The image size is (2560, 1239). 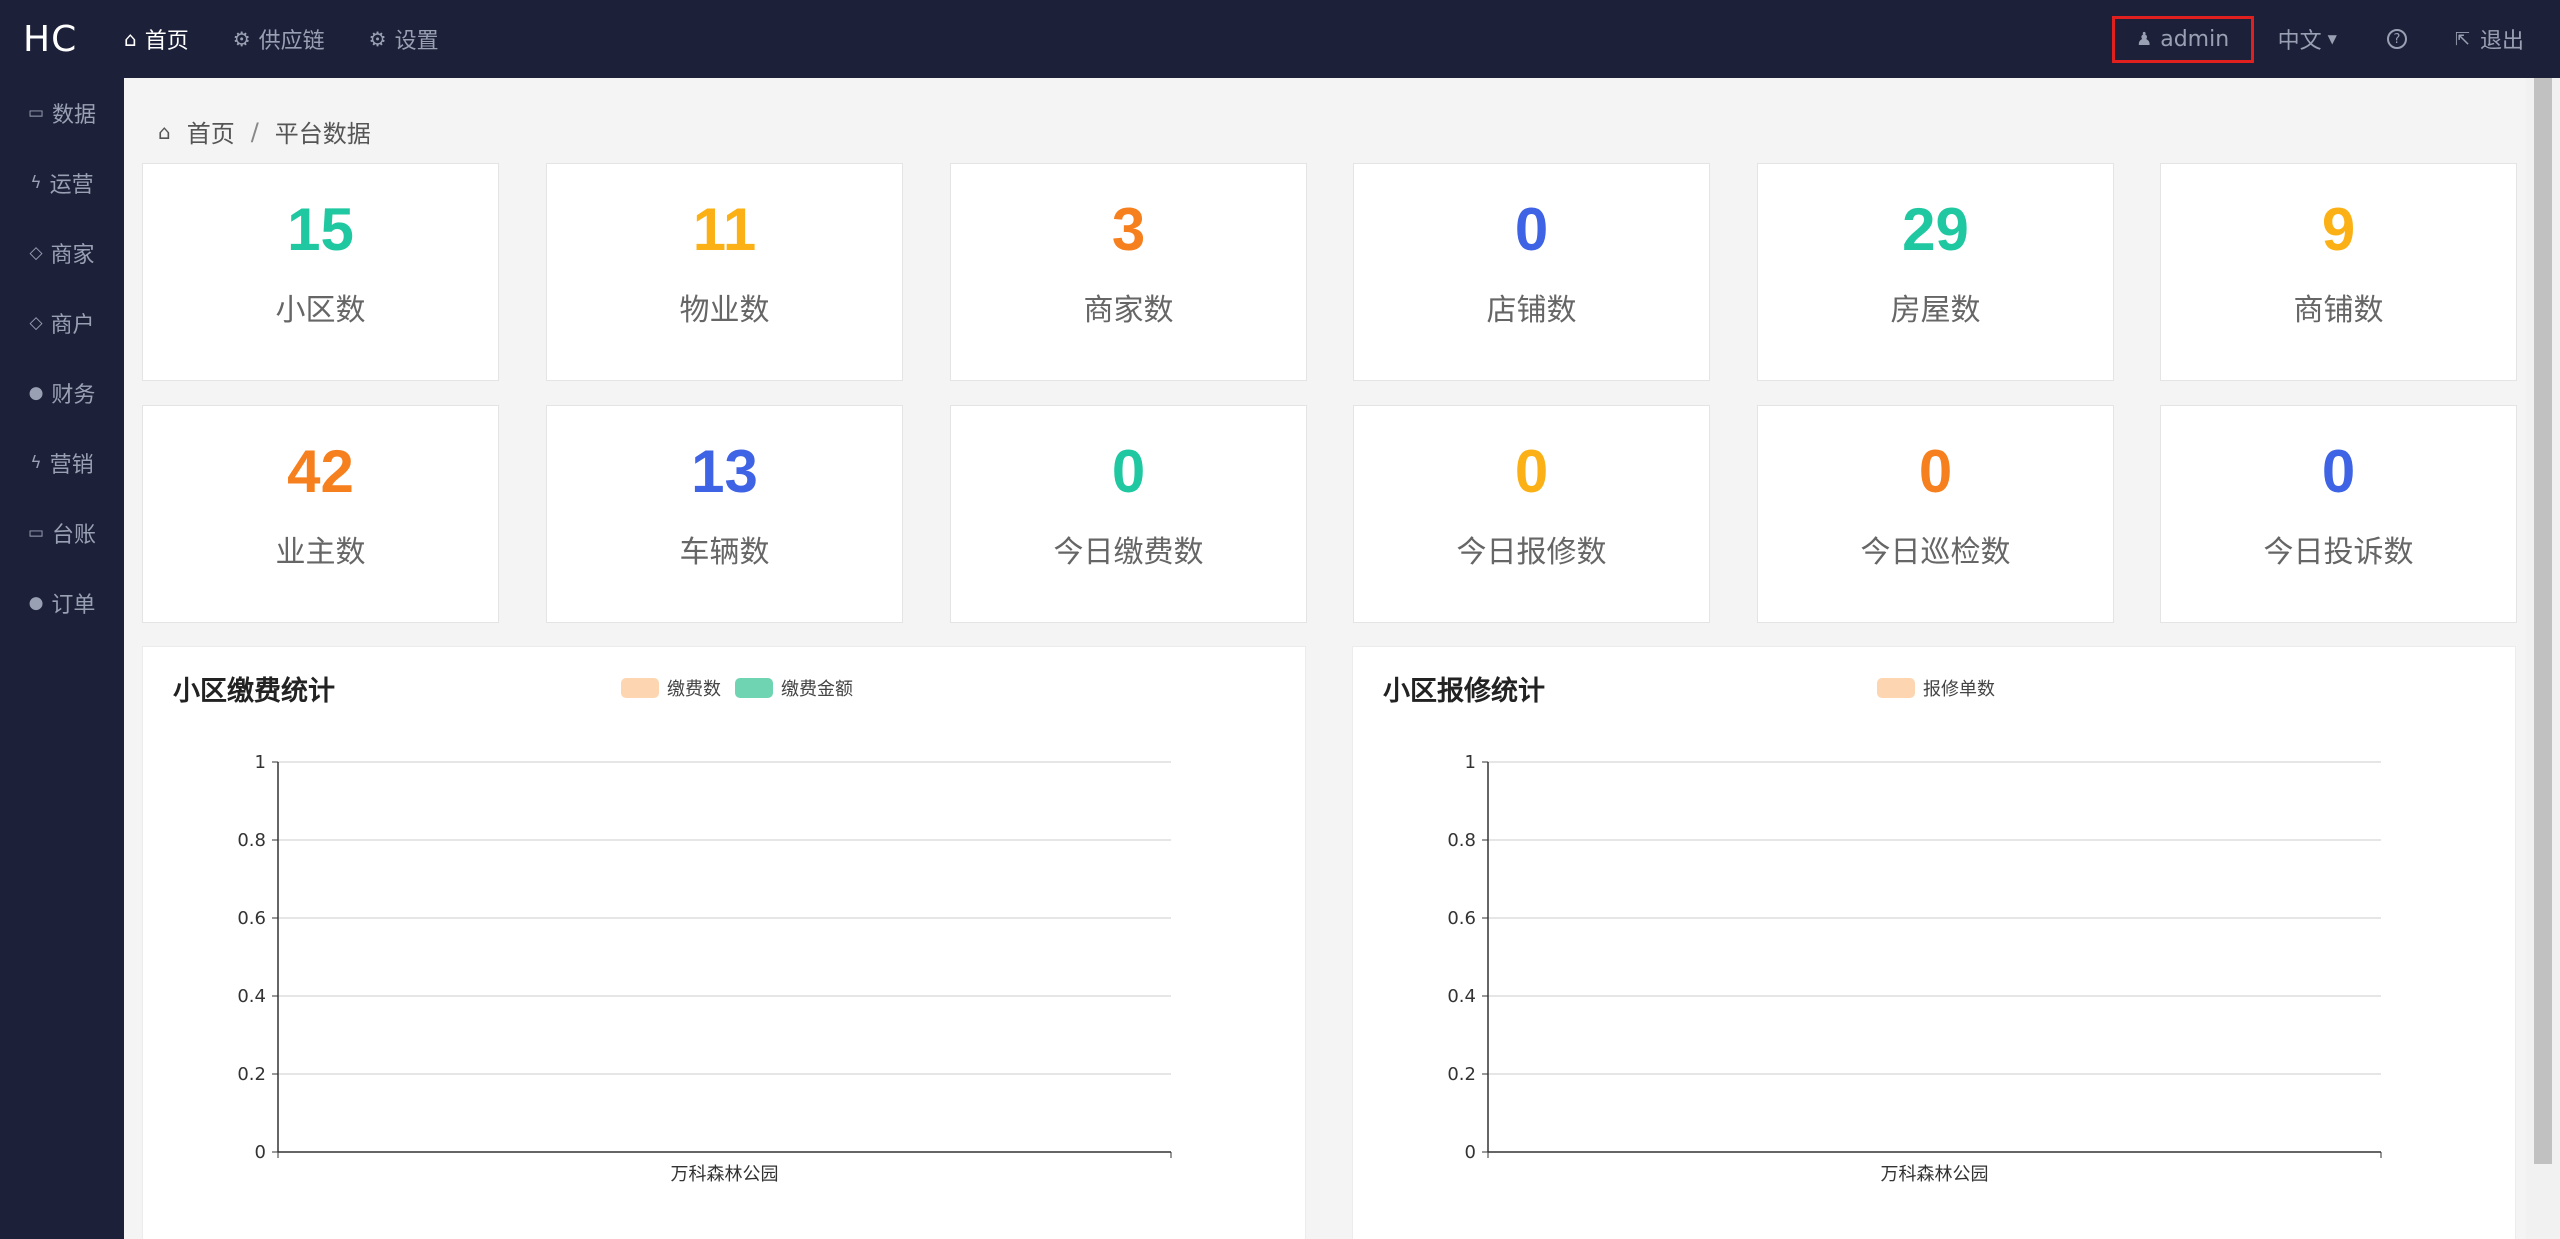 I want to click on top-nav: ⌂ 首页 ⚙ 供应链 ⚙ 设置, so click(x=303, y=39).